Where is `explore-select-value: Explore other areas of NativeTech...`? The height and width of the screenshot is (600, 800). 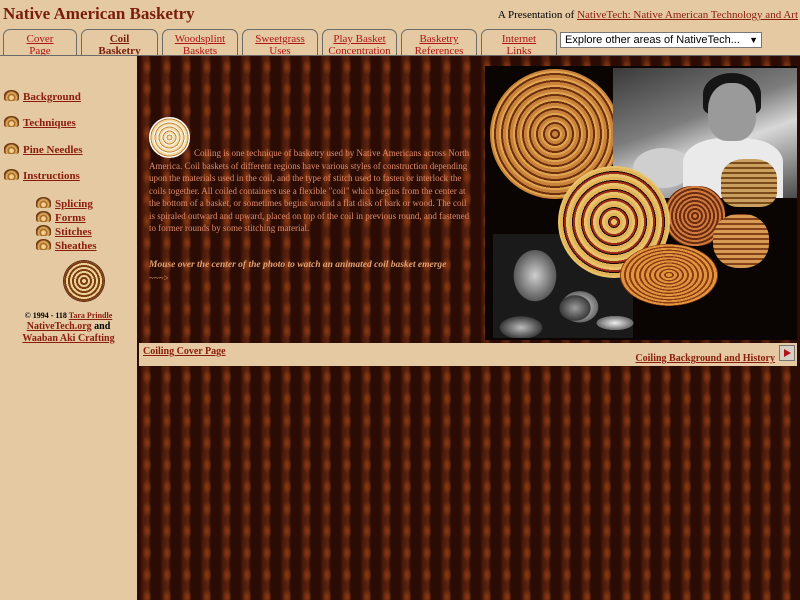
explore-select-value: Explore other areas of NativeTech... is located at coordinates (652, 40).